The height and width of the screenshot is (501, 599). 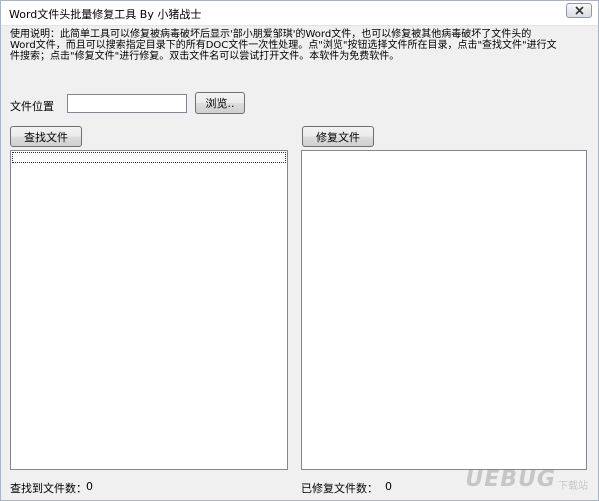 I want to click on watermark-subtext: 下载站, so click(x=573, y=486).